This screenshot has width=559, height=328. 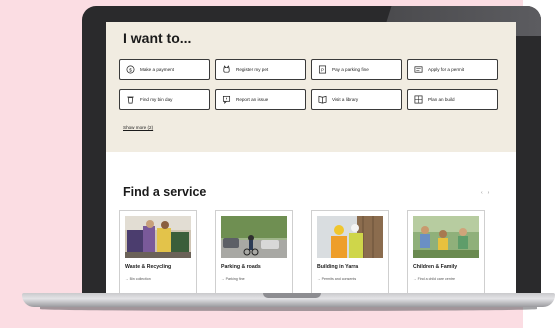 What do you see at coordinates (138, 127) in the screenshot?
I see `show-more-link: Show more (2)` at bounding box center [138, 127].